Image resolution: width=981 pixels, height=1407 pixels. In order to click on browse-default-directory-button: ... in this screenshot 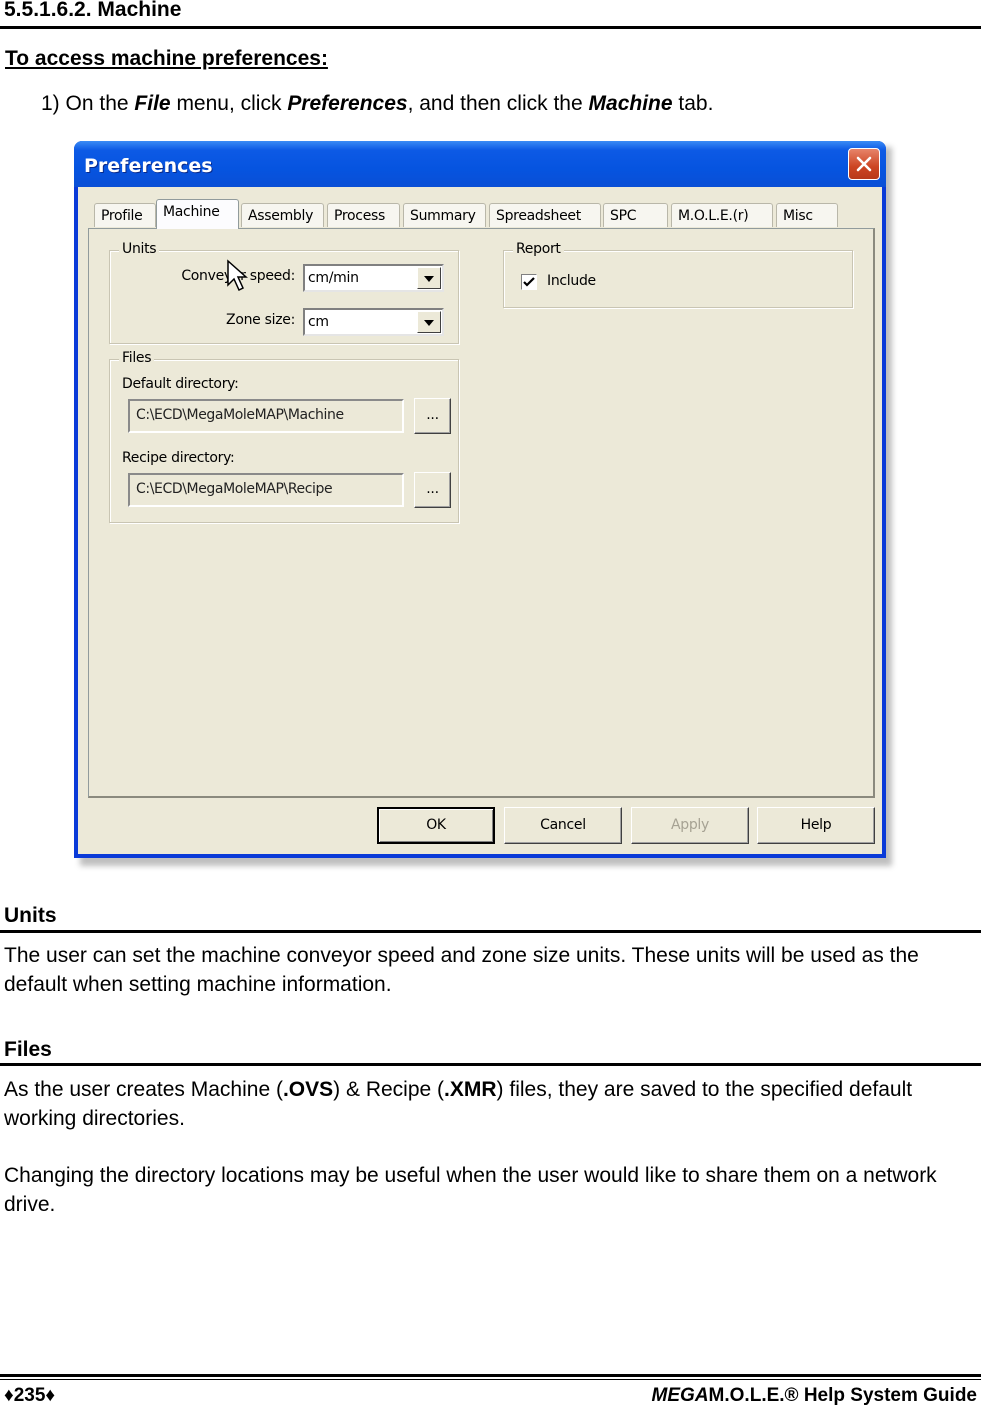, I will do `click(432, 416)`.